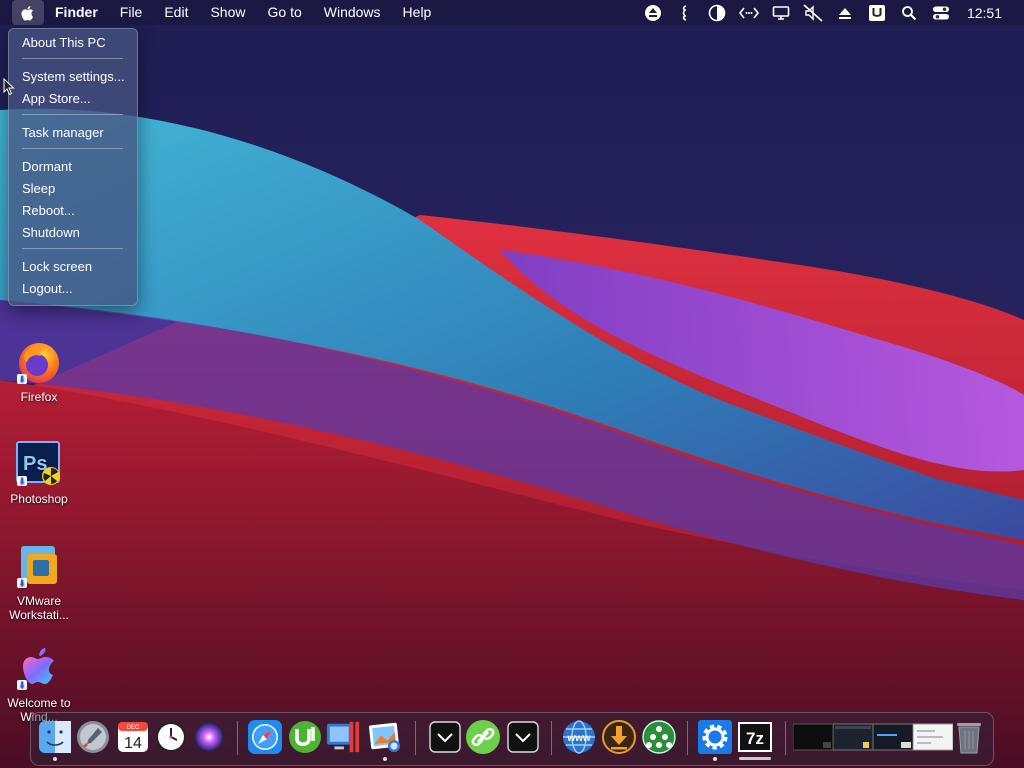  Describe the element at coordinates (39, 473) in the screenshot. I see `desktop-icon-photoshop: Ps ⬇ Photoshop` at that location.